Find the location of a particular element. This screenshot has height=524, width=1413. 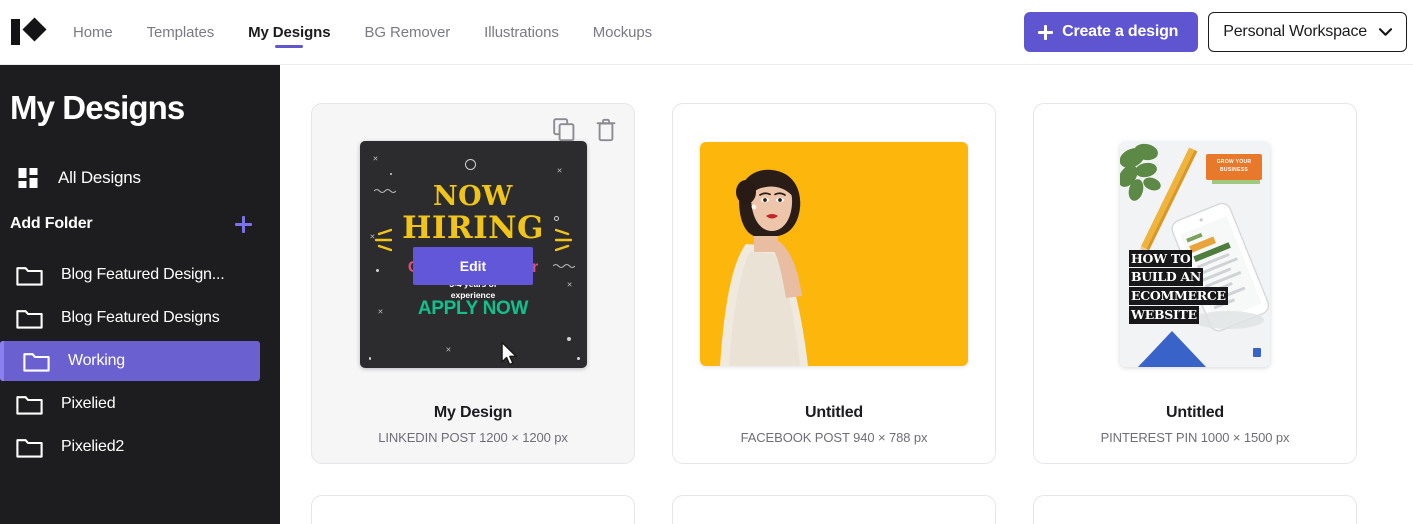

folder-label: Pixelied2 is located at coordinates (93, 446).